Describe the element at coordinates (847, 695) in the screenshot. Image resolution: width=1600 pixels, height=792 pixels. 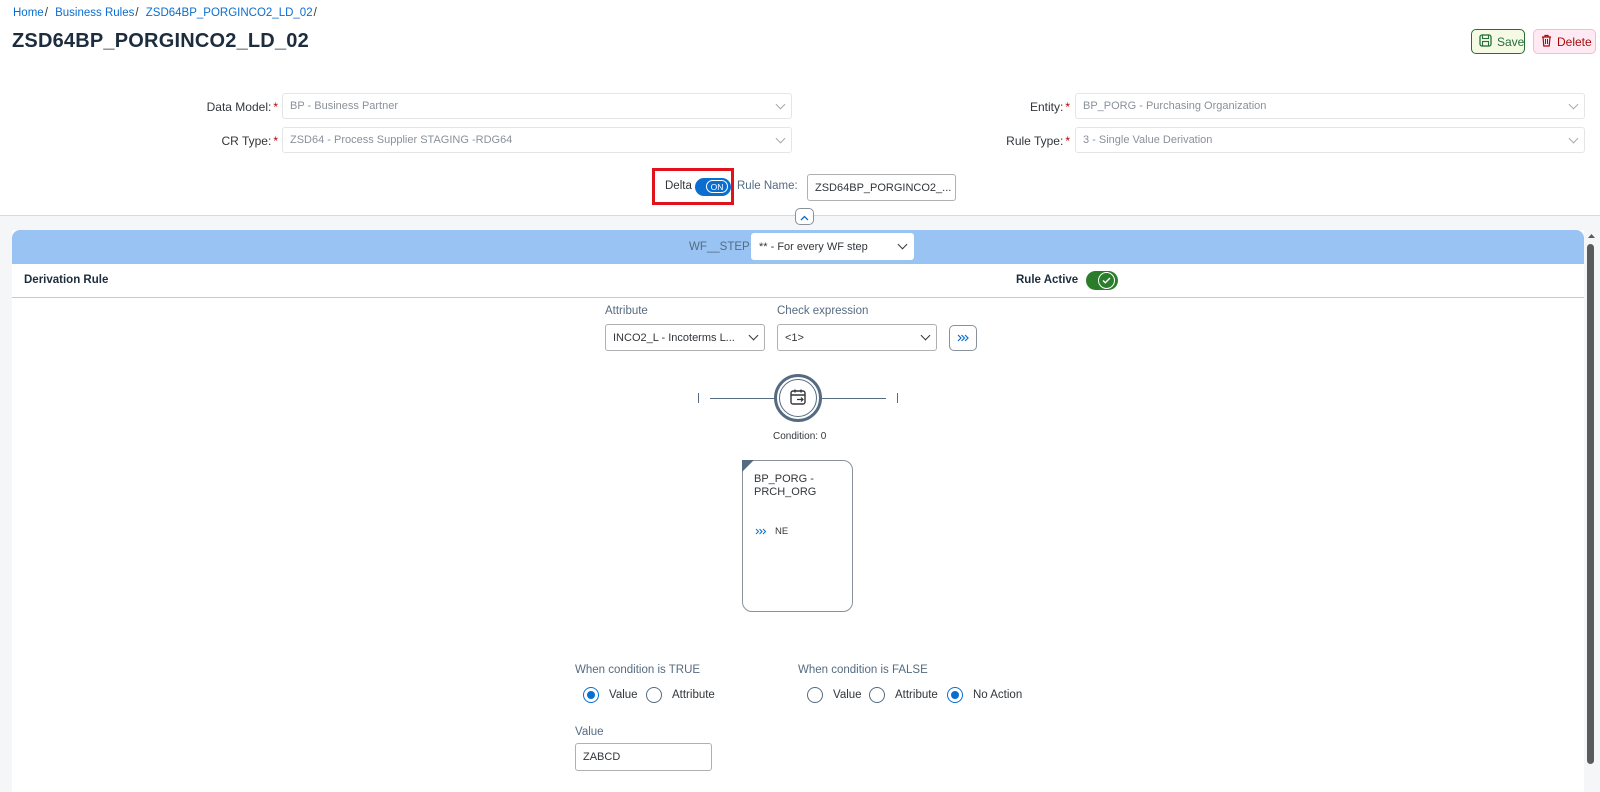
I see `false-value-option: Value` at that location.